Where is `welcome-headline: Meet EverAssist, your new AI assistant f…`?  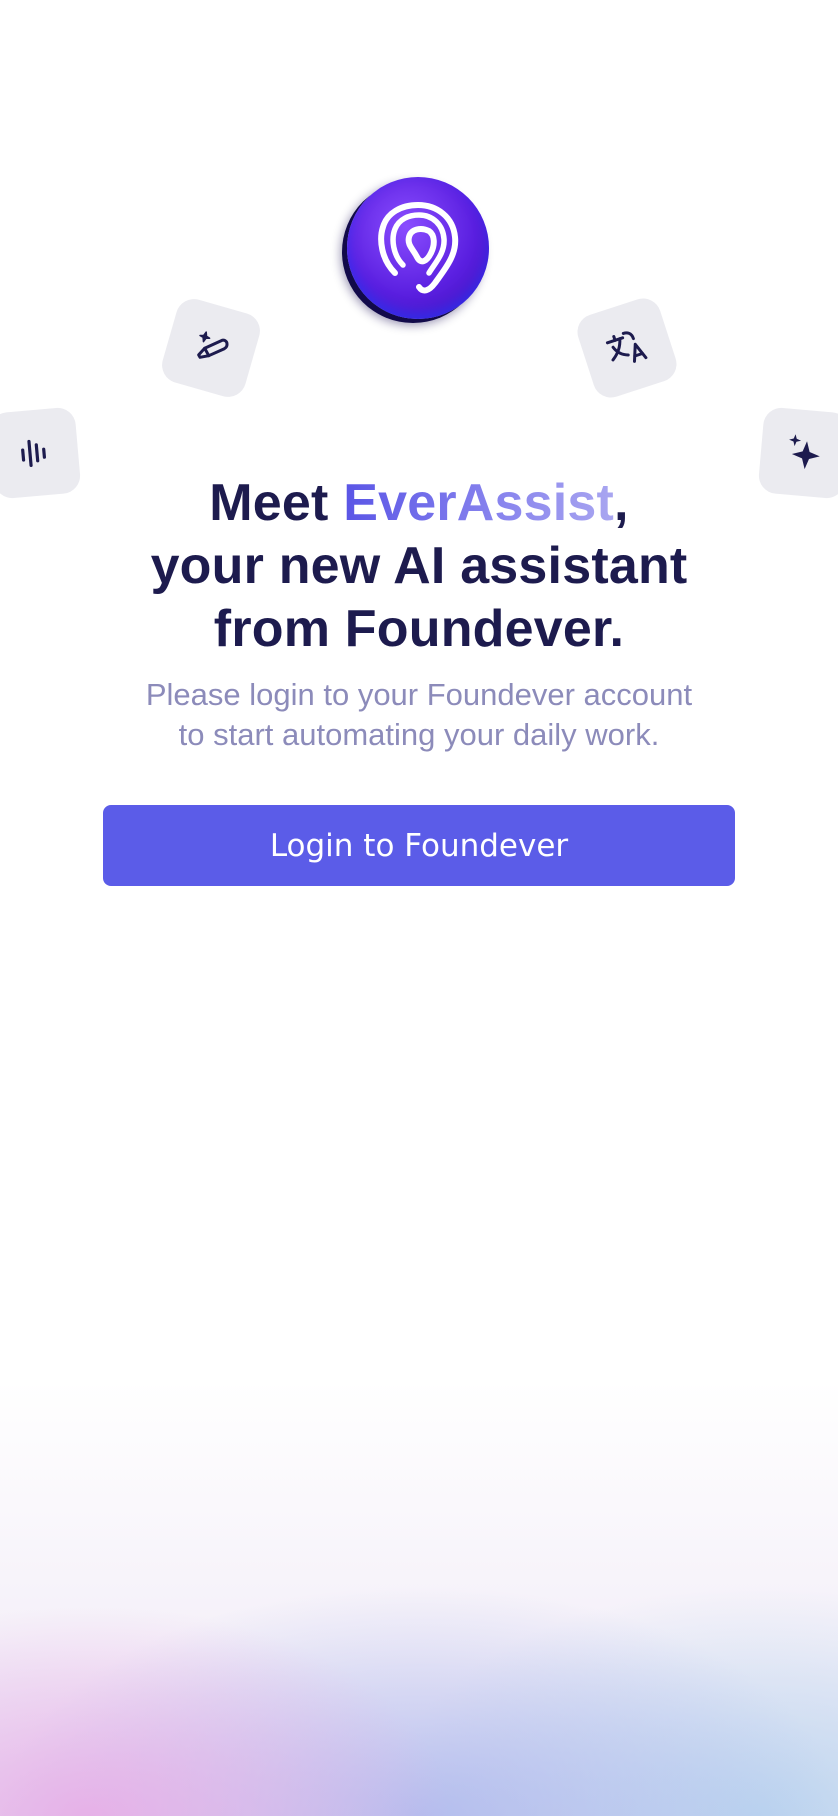
welcome-headline: Meet EverAssist, your new AI assistant f… is located at coordinates (419, 566).